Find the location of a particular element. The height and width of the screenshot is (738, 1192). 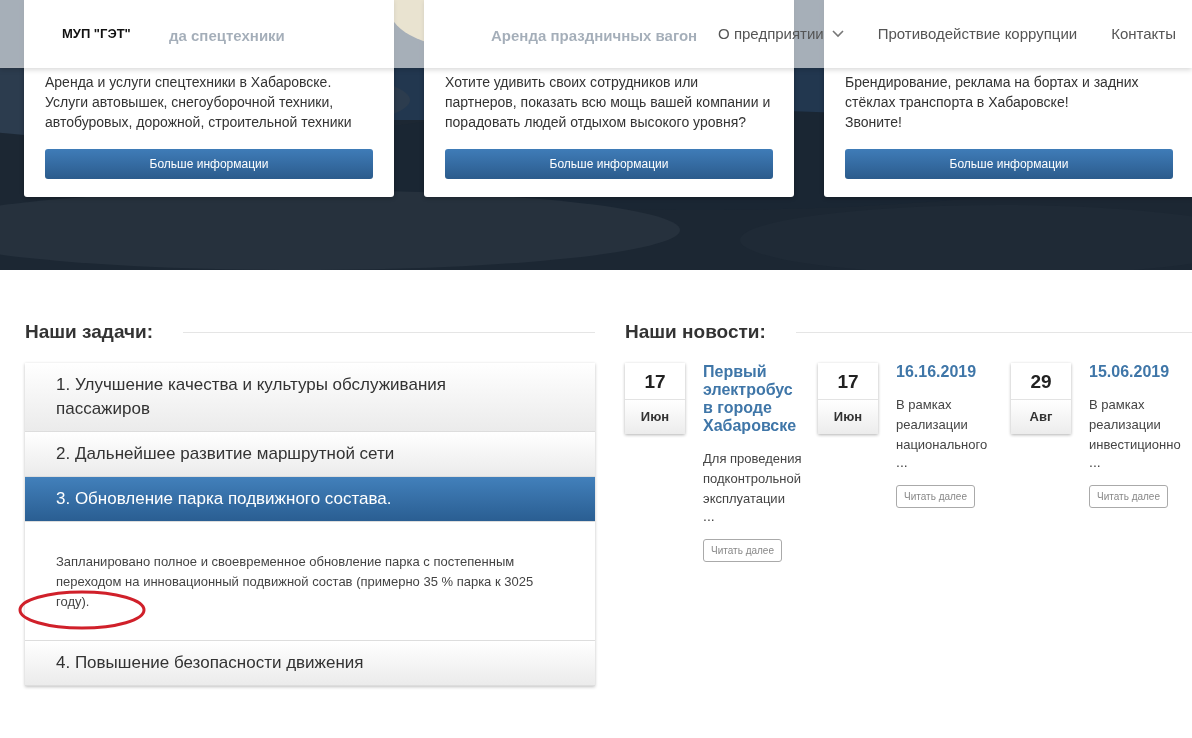

card-text: Хотите удивить своих сотрудников или партнеров, показать всю мощь вашей компании и порадовать людей отдыхом высокого уровня? is located at coordinates (608, 102).